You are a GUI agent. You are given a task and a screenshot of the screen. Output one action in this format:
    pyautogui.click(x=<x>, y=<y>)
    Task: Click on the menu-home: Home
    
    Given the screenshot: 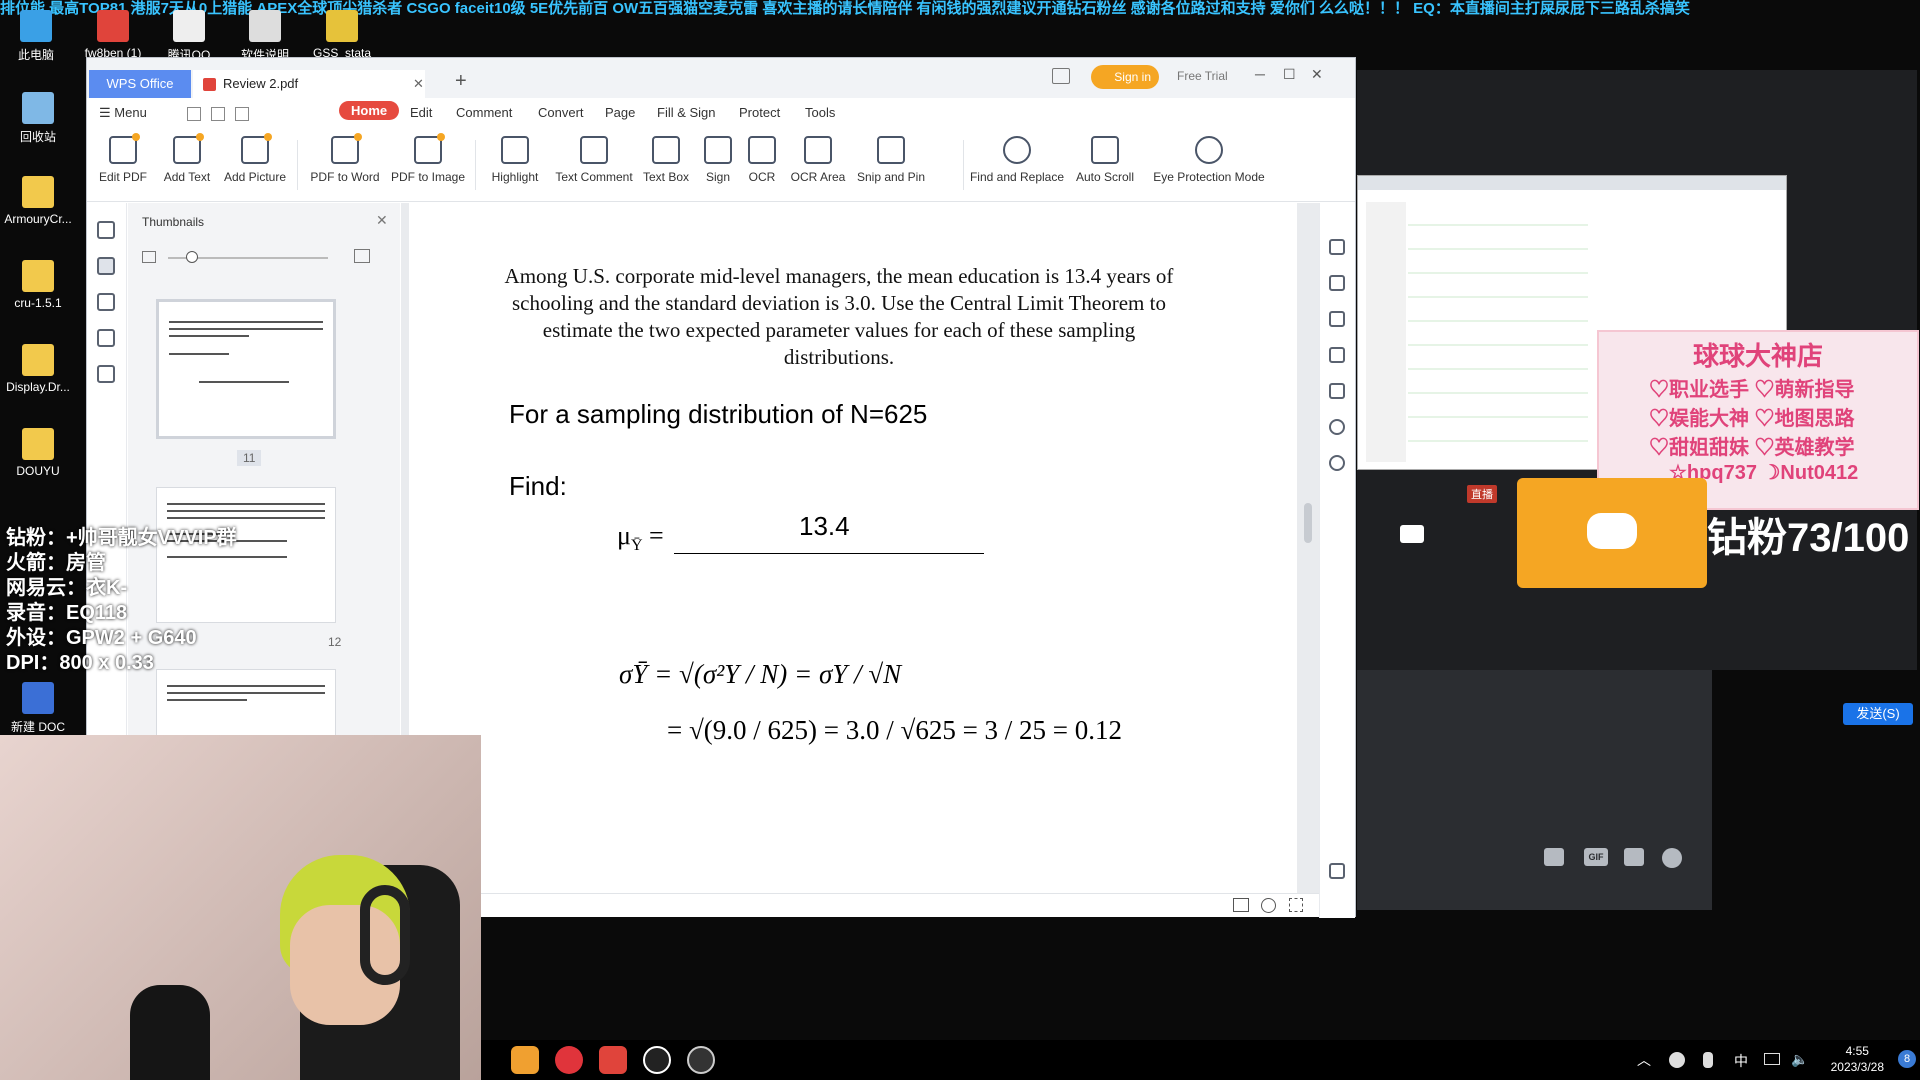 What is the action you would take?
    pyautogui.click(x=369, y=110)
    